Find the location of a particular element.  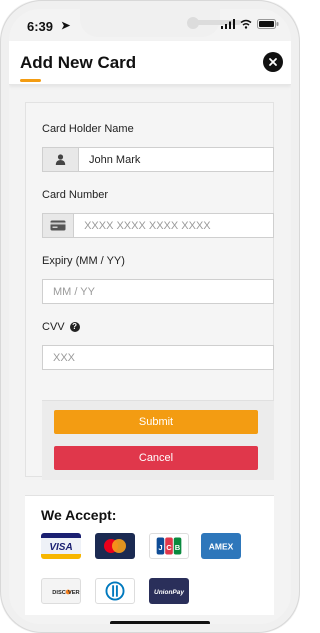

svg-text: VISA is located at coordinates (60, 547).